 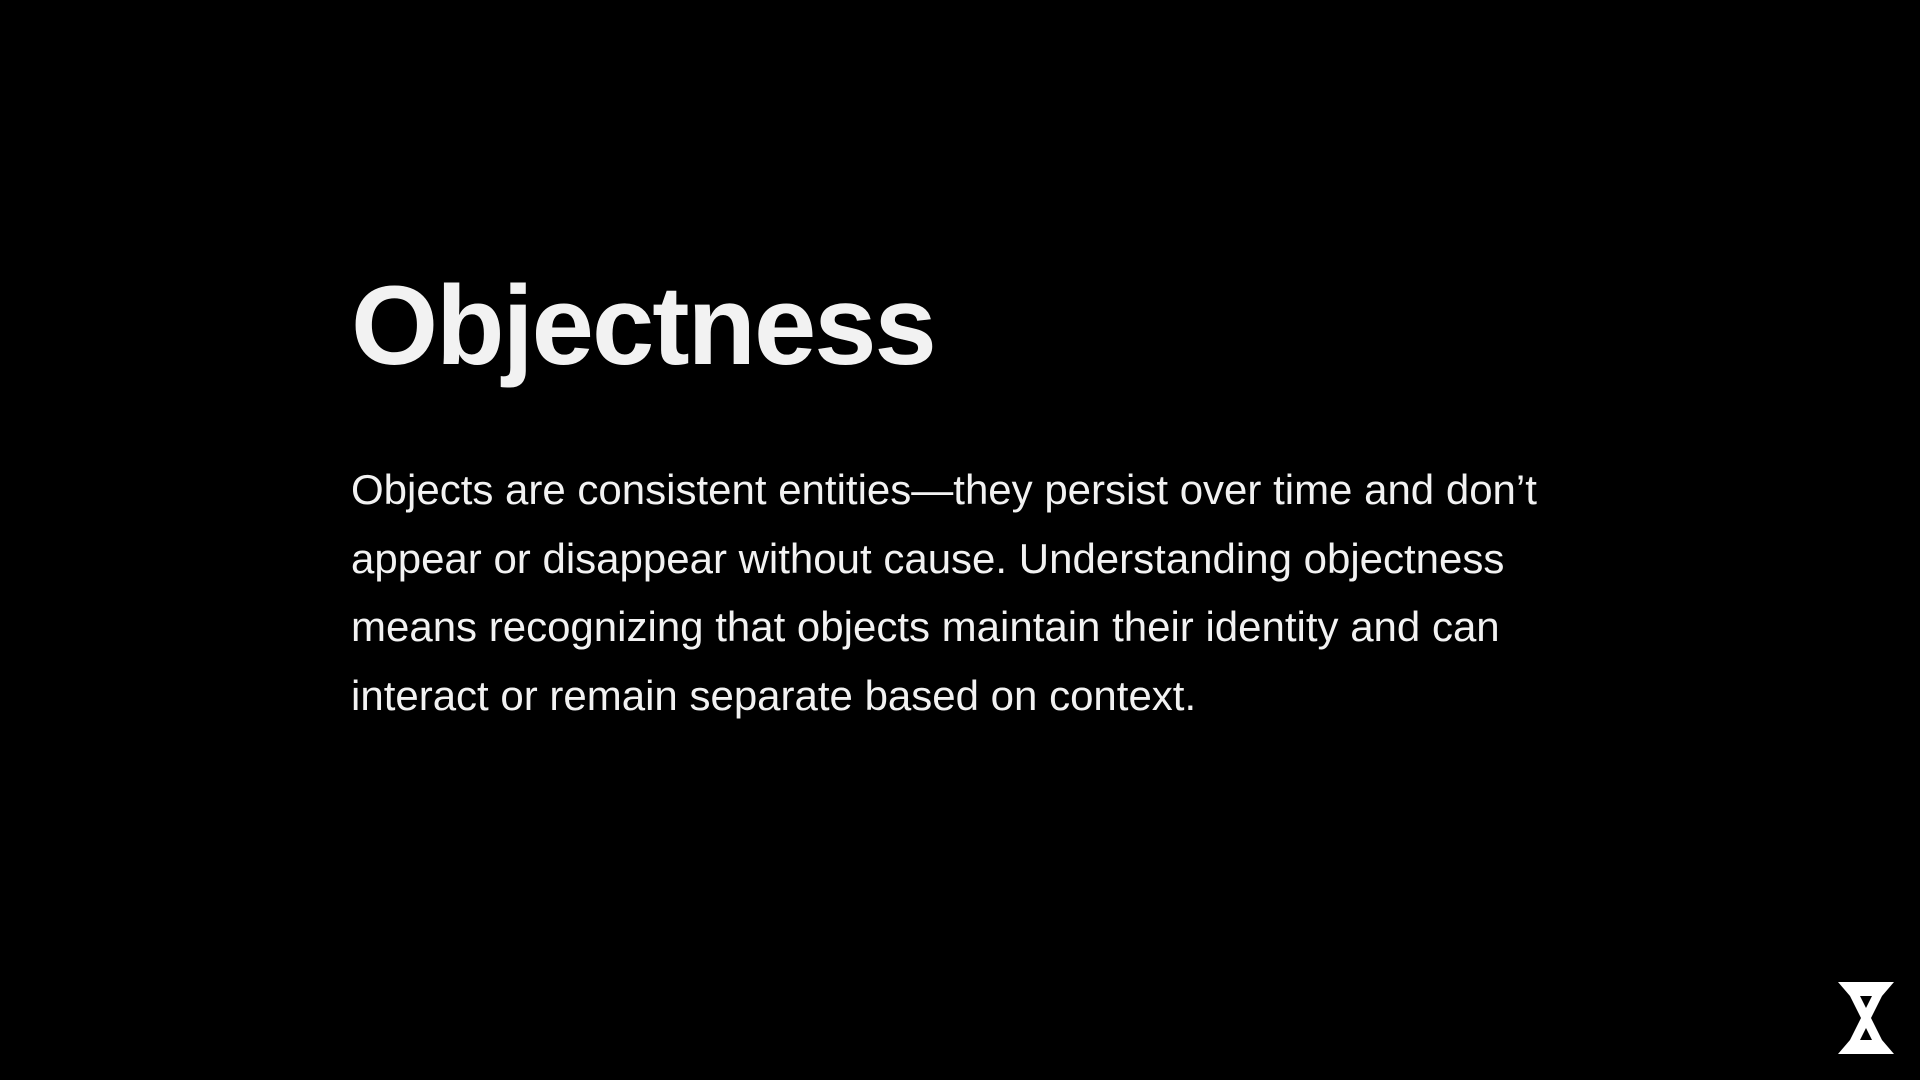 What do you see at coordinates (644, 325) in the screenshot?
I see `slide-title: Objectness` at bounding box center [644, 325].